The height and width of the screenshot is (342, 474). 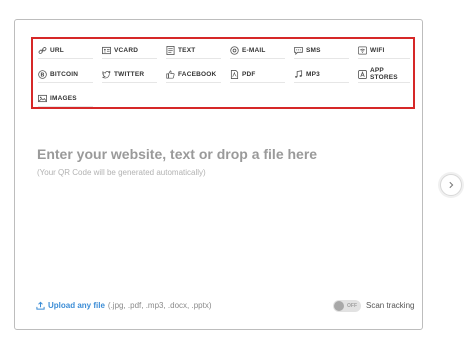 I want to click on sms-icon, so click(x=298, y=50).